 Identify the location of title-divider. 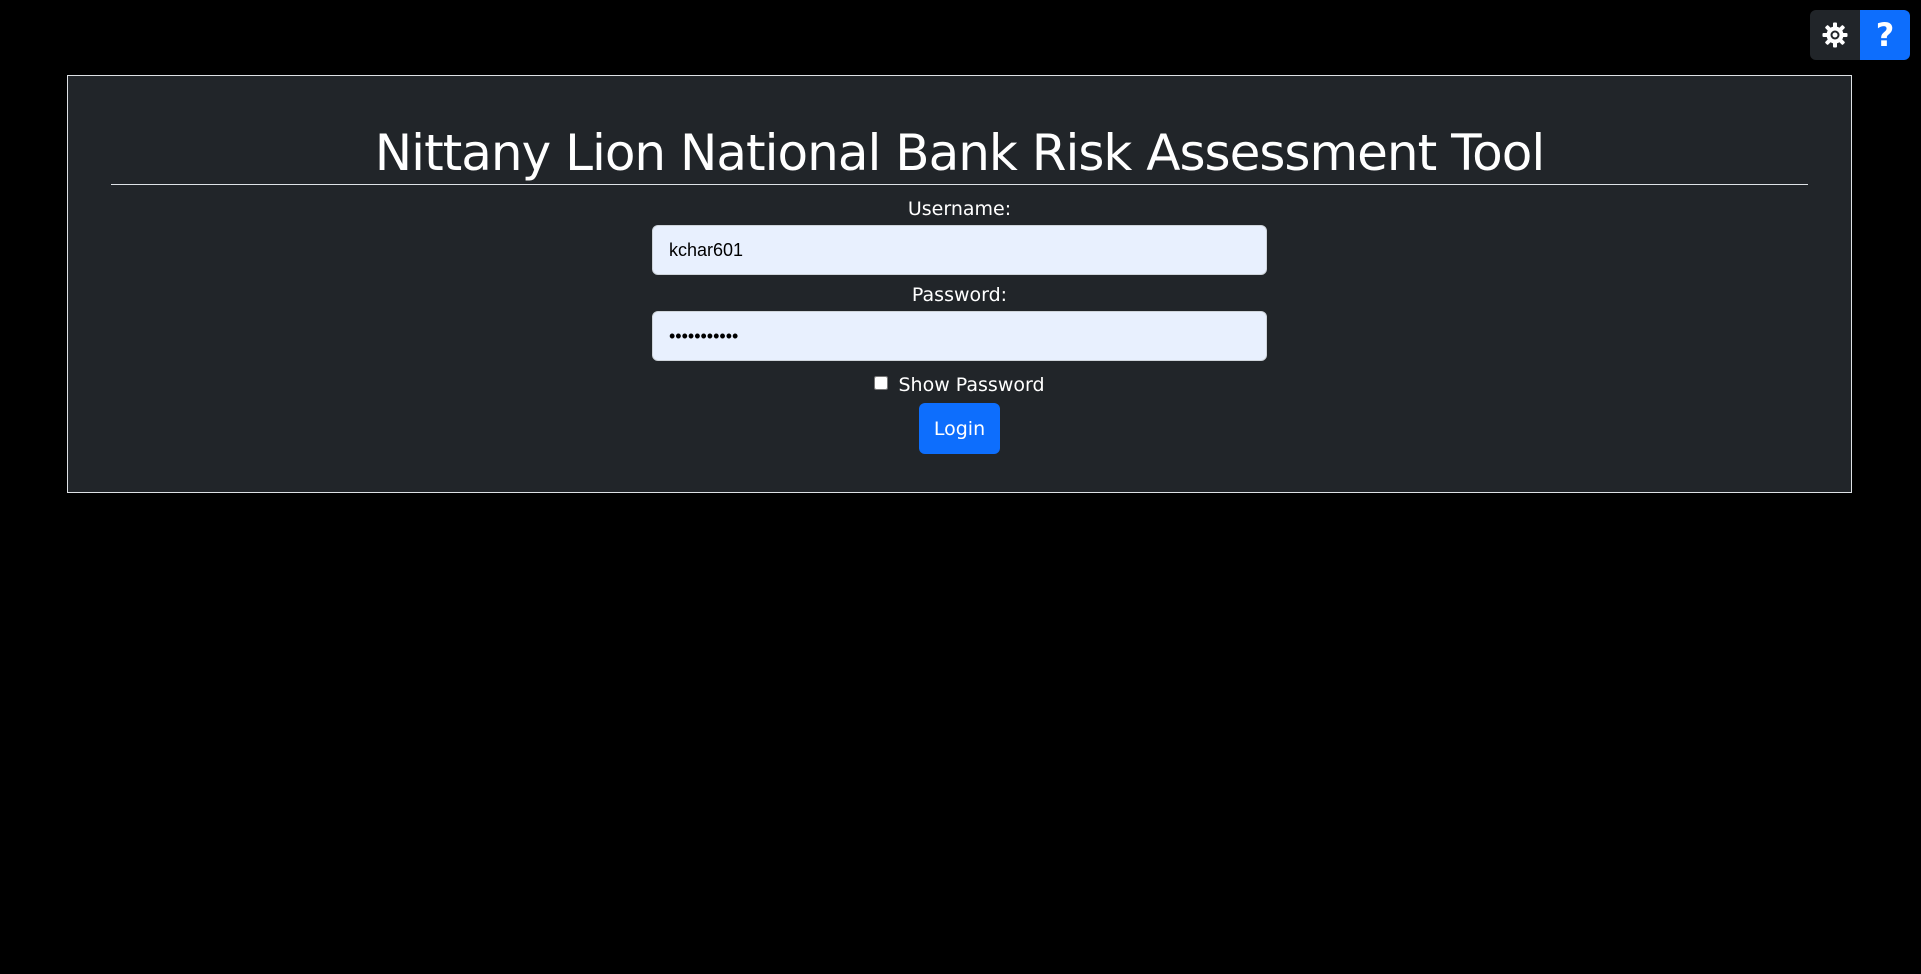
(959, 184).